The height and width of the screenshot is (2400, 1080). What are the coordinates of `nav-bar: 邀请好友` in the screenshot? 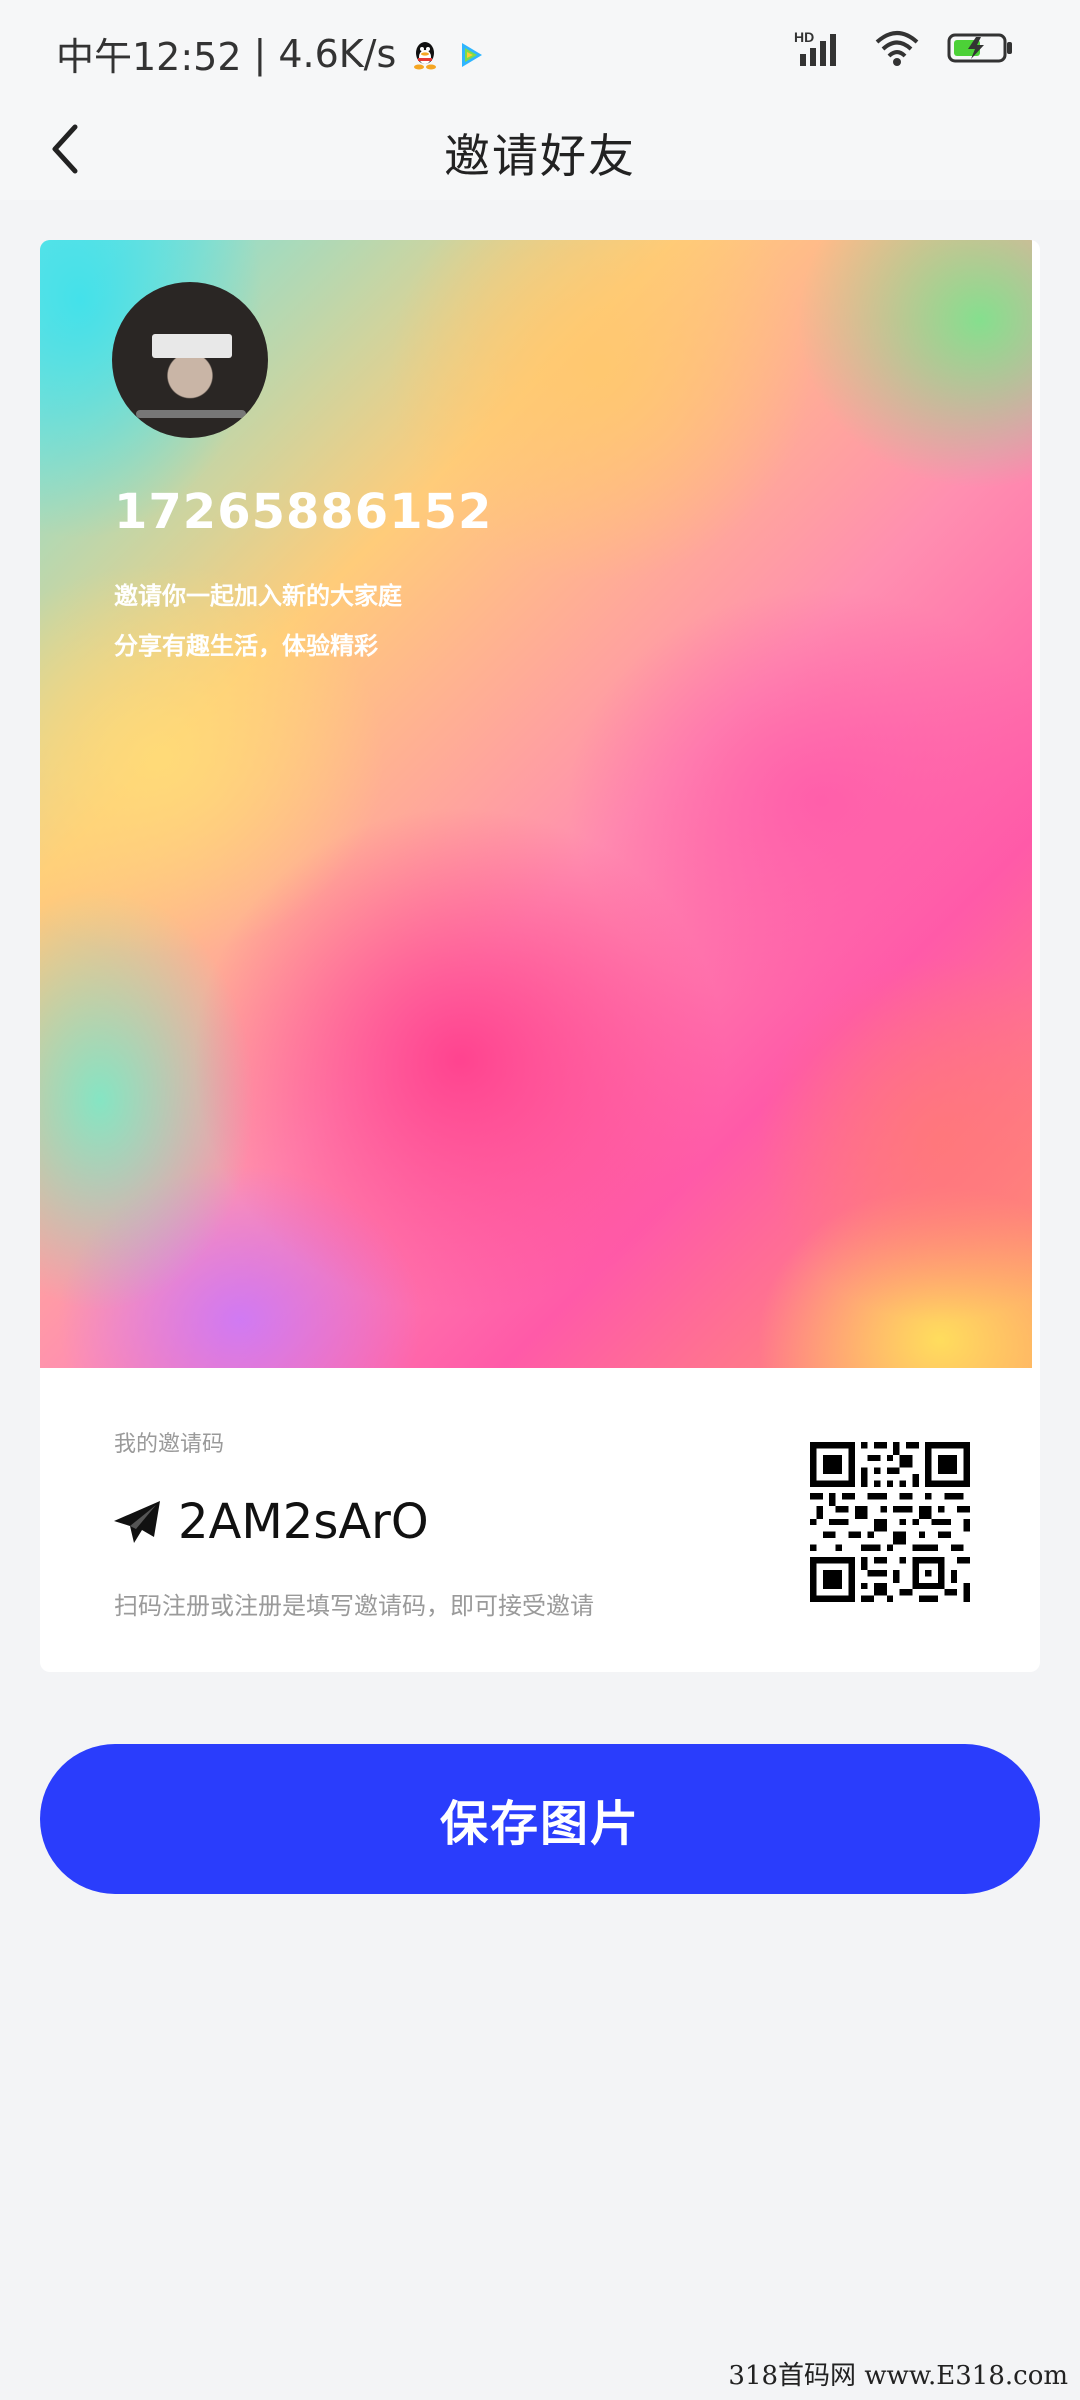 It's located at (540, 150).